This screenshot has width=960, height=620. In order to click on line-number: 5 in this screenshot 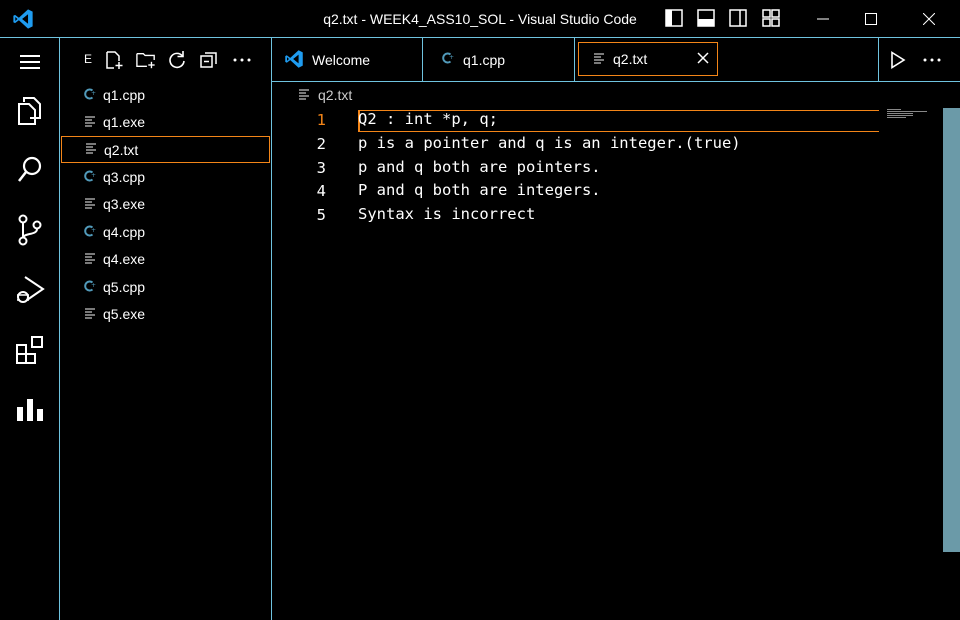, I will do `click(321, 215)`.